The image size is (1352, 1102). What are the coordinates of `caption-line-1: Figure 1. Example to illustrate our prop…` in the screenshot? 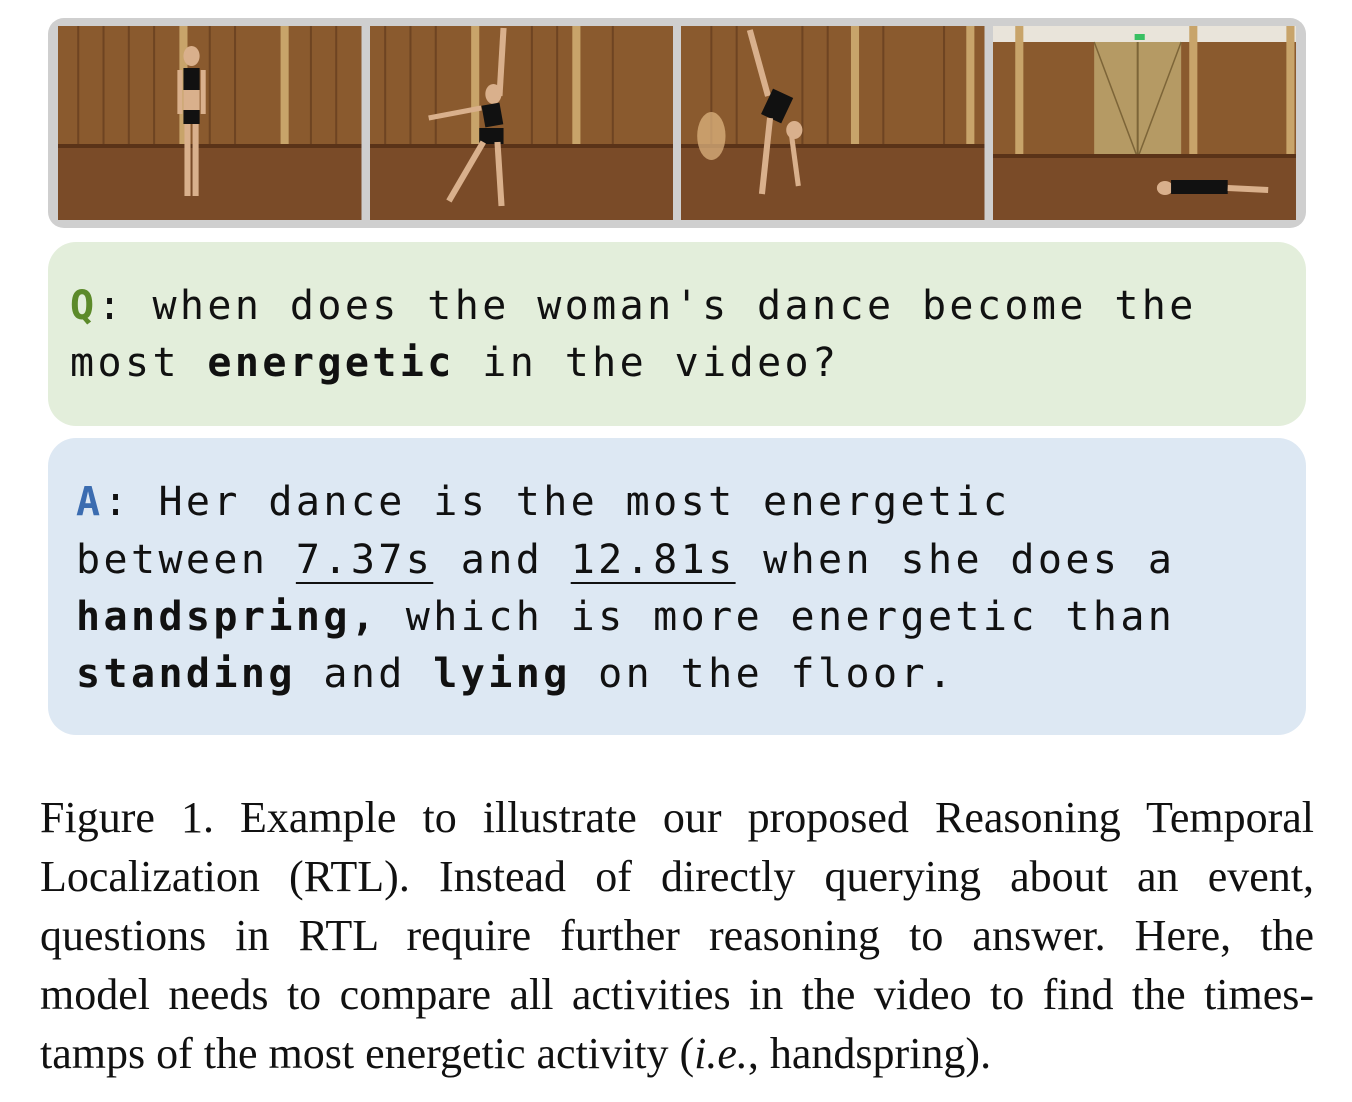 It's located at (677, 817).